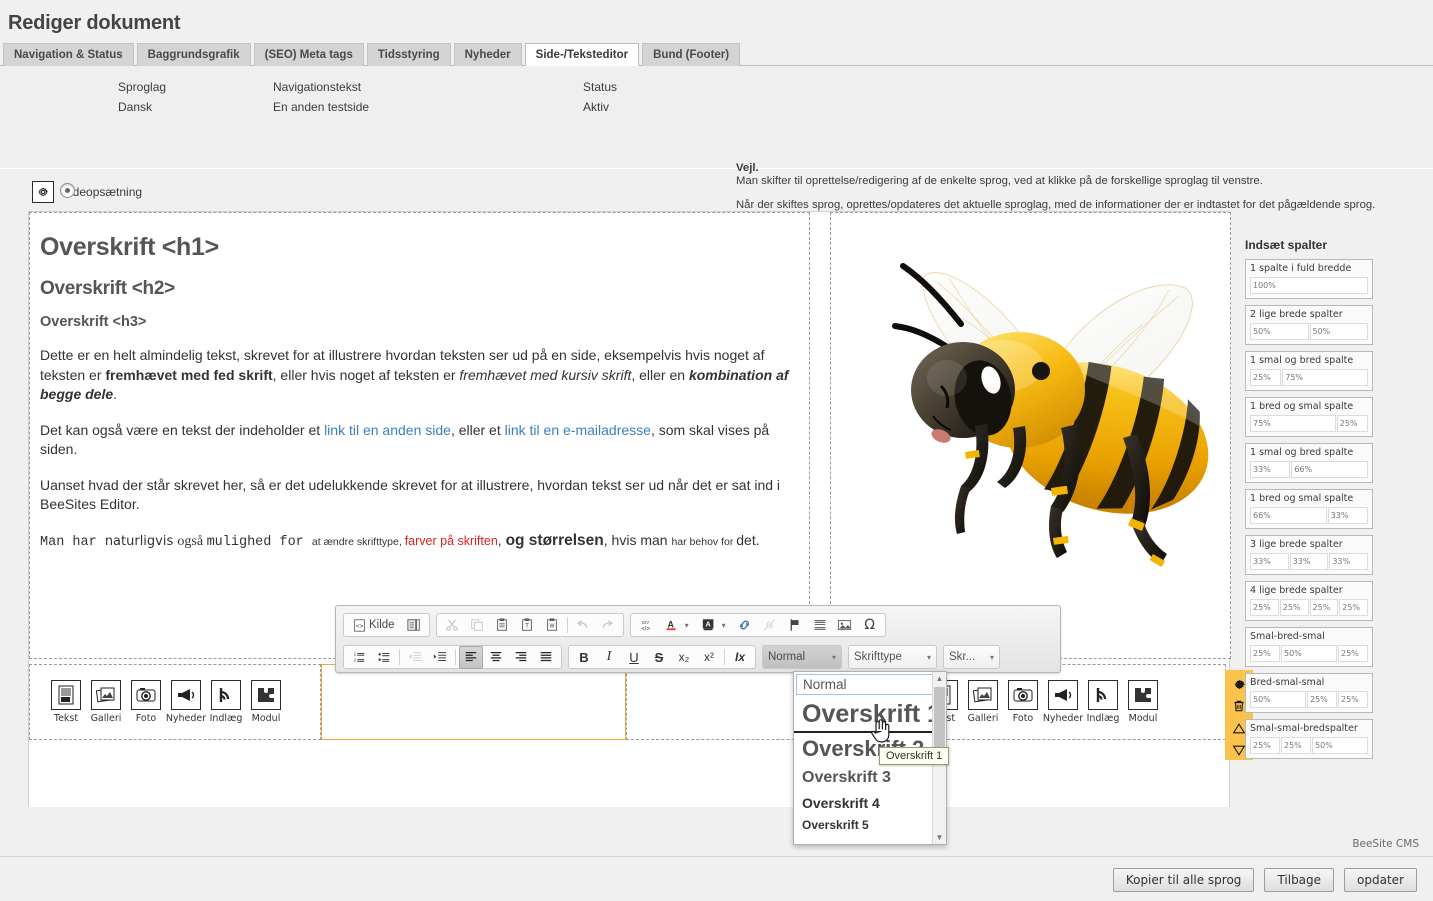 This screenshot has height=901, width=1433. Describe the element at coordinates (226, 702) in the screenshot. I see `module-indlaeg: Indlæg` at that location.